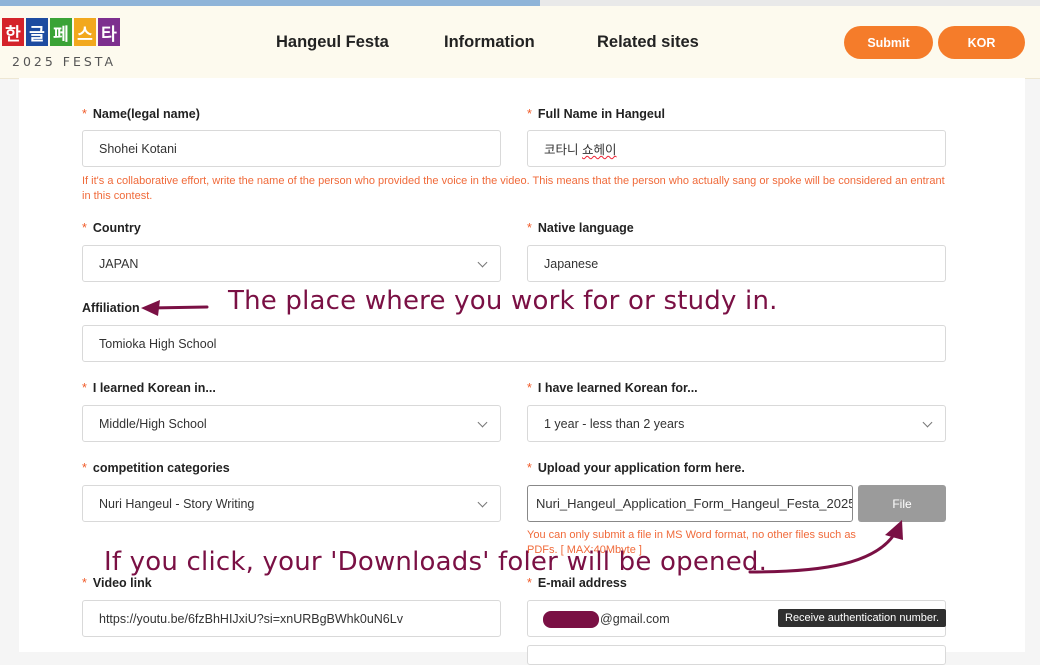  Describe the element at coordinates (824, 550) in the screenshot. I see `file-arrow-icon` at that location.